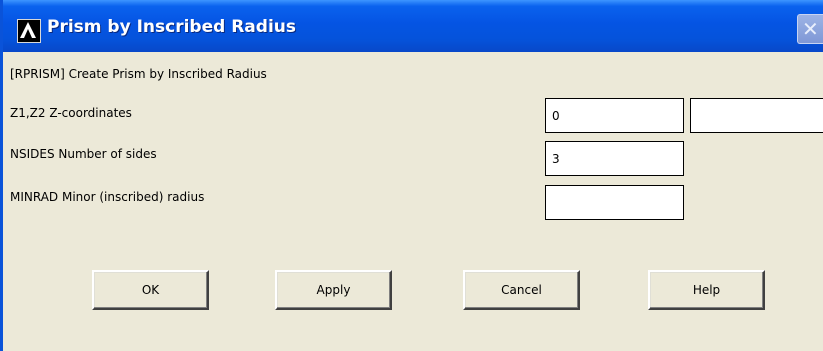  What do you see at coordinates (614, 158) in the screenshot?
I see `nsides-input` at bounding box center [614, 158].